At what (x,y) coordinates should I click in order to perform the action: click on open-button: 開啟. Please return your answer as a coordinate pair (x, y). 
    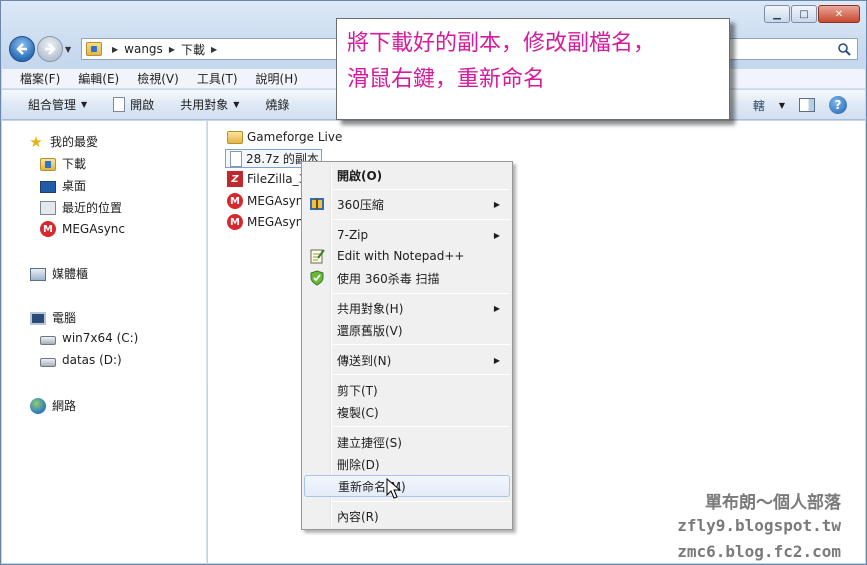
    Looking at the image, I should click on (133, 104).